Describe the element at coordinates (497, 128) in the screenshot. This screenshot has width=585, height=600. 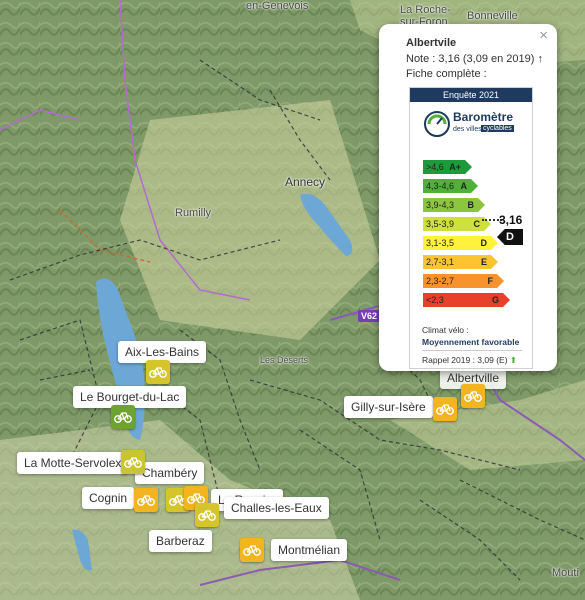
I see `logo-tag: cyclables` at that location.